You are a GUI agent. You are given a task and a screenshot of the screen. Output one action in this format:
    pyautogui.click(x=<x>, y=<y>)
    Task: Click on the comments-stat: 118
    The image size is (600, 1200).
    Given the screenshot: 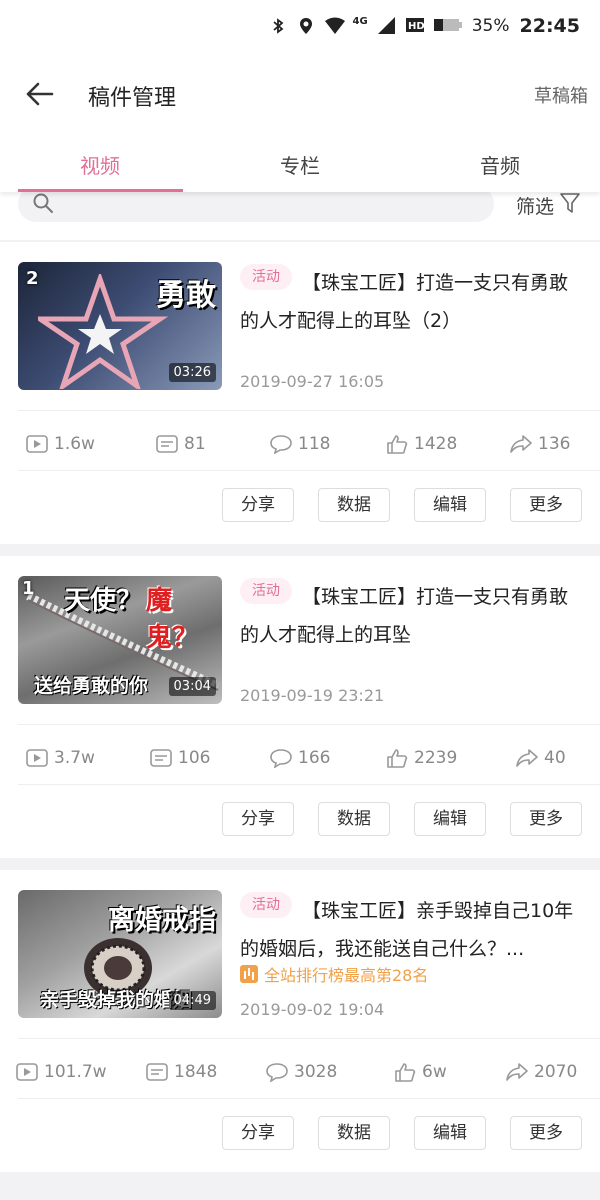 What is the action you would take?
    pyautogui.click(x=300, y=444)
    